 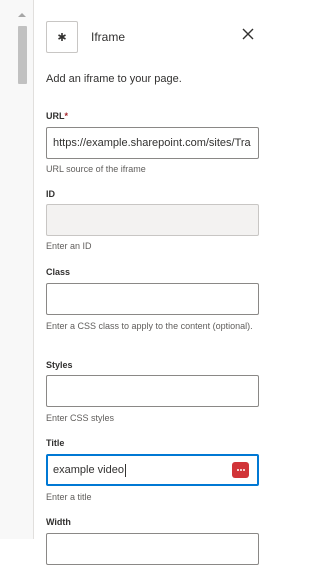 I want to click on url-field: https://example.sharepoint.com/sites/Tra, so click(x=152, y=143).